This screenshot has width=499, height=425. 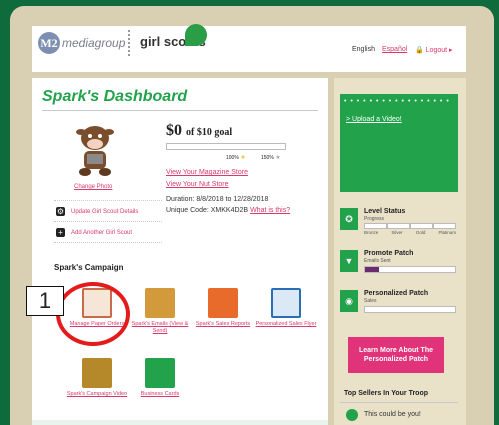 What do you see at coordinates (372, 269) in the screenshot?
I see `emails-sent-fill` at bounding box center [372, 269].